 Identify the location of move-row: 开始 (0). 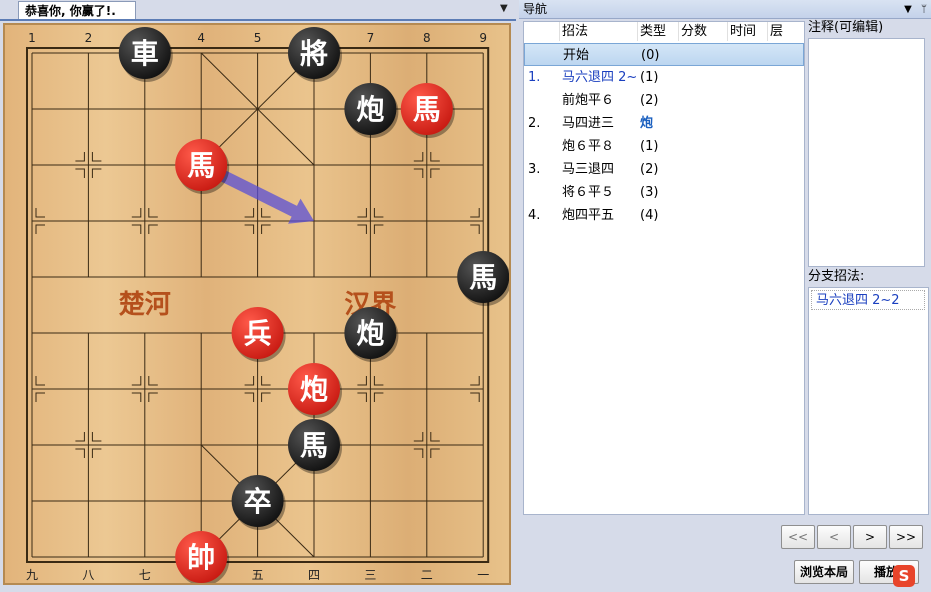
(664, 54).